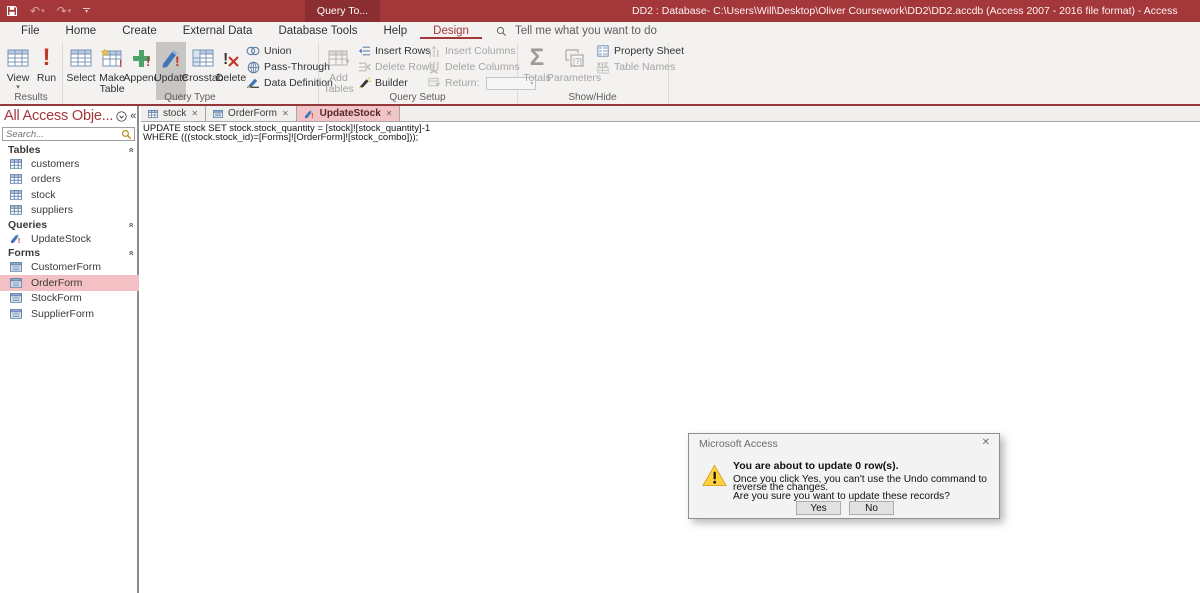 Image resolution: width=1200 pixels, height=593 pixels. What do you see at coordinates (81, 58) in the screenshot?
I see `select-query-icon` at bounding box center [81, 58].